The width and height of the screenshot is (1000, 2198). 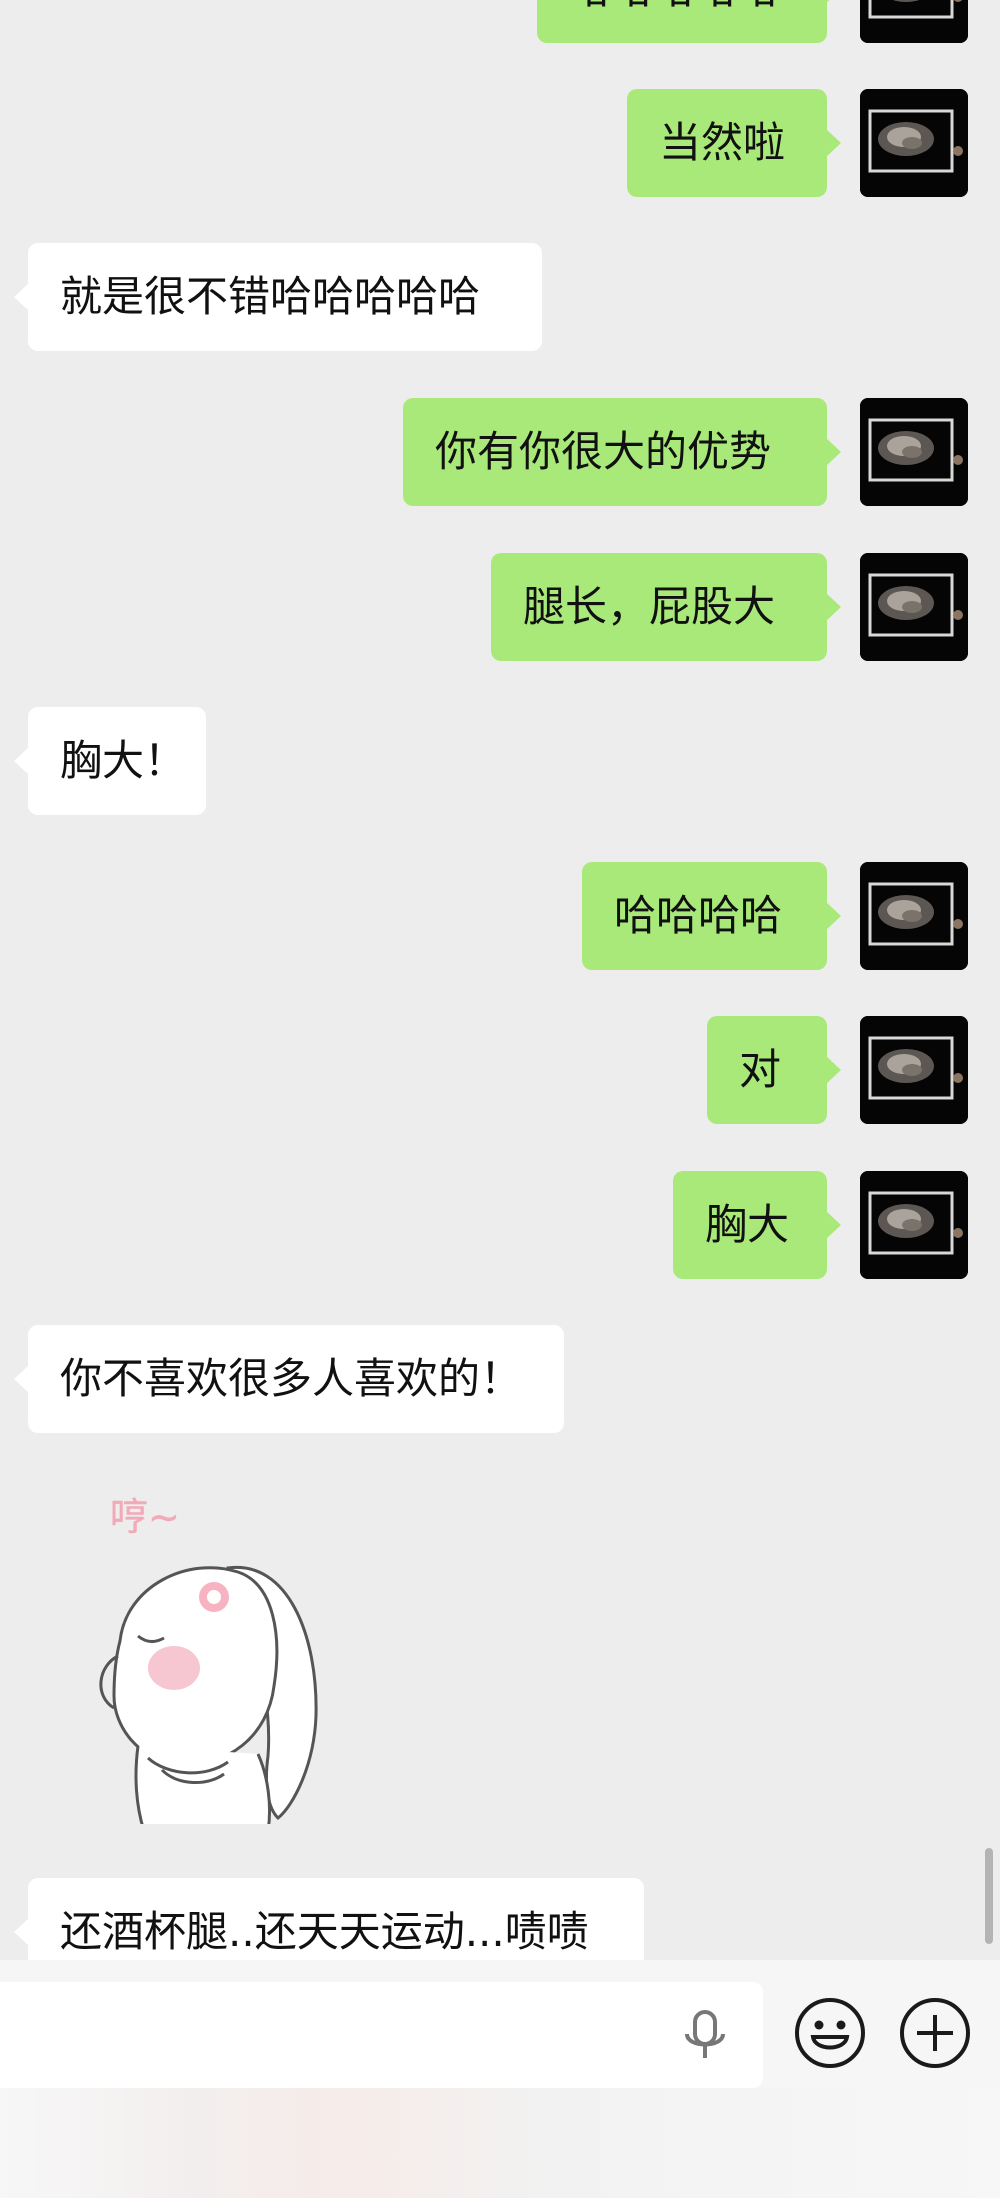 I want to click on message-bubble-sent: 当然啦, so click(x=734, y=143).